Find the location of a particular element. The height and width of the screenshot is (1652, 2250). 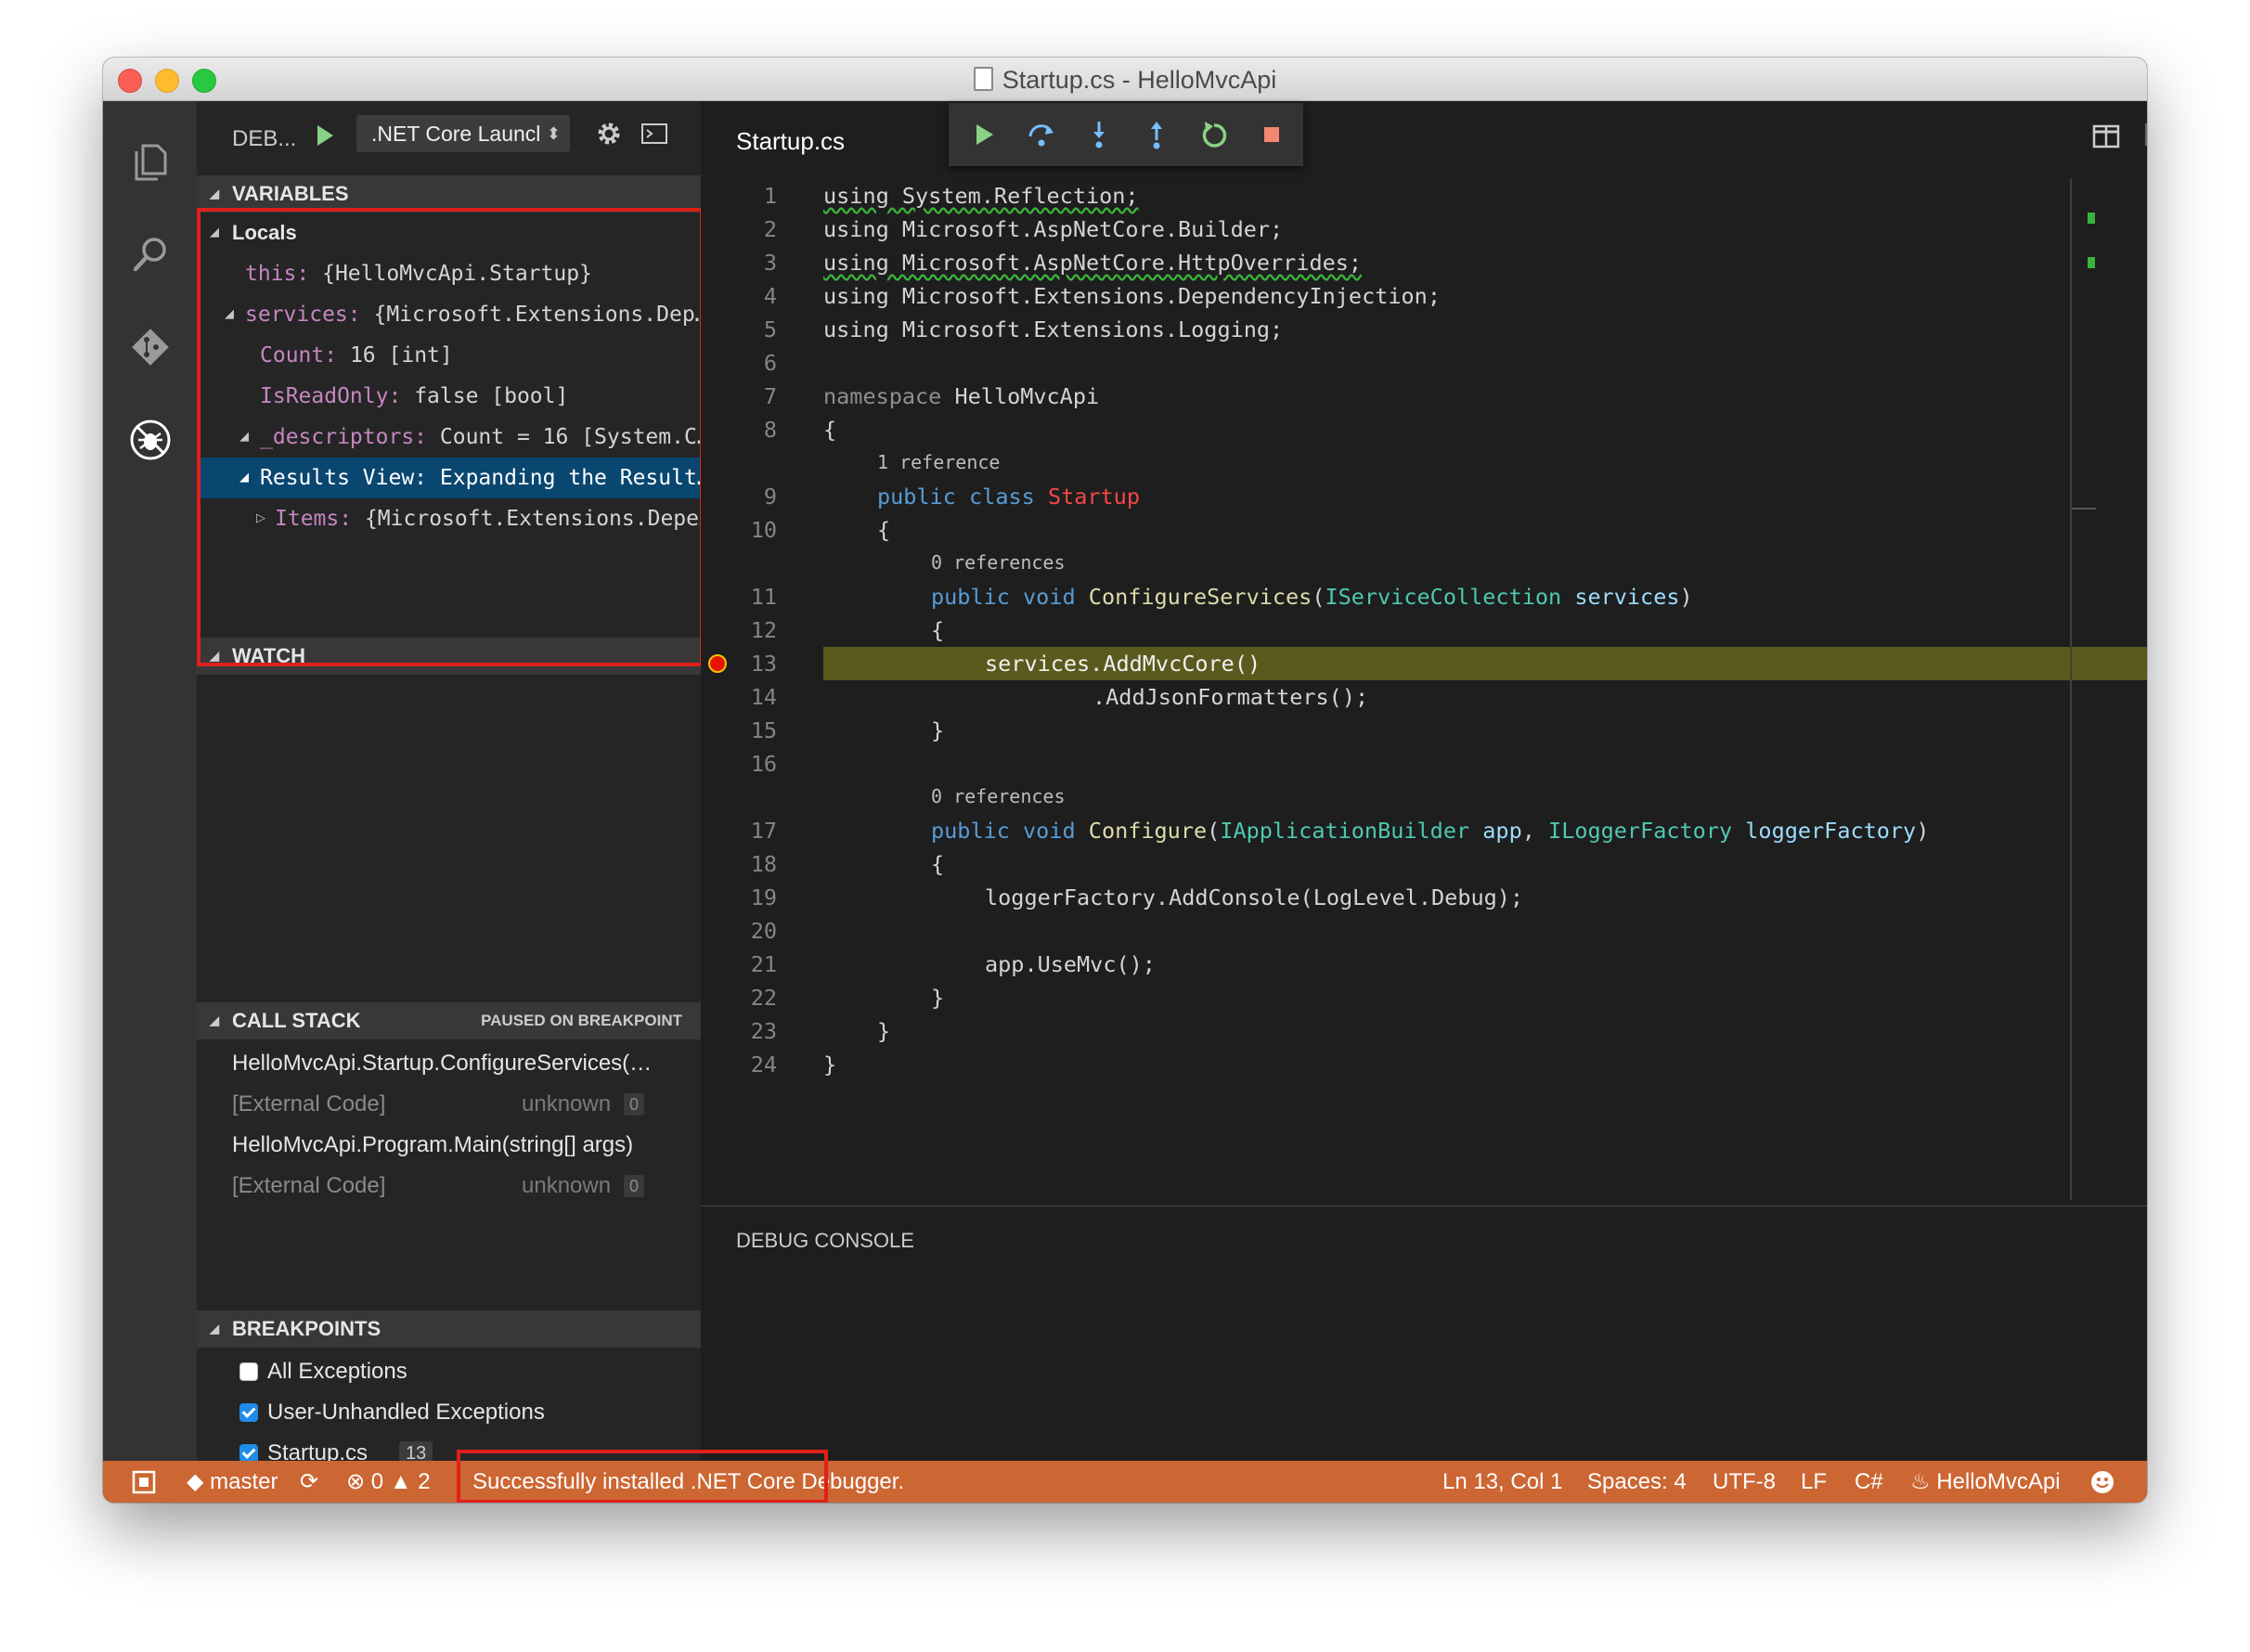

code-class-name: Startup is located at coordinates (1093, 497).